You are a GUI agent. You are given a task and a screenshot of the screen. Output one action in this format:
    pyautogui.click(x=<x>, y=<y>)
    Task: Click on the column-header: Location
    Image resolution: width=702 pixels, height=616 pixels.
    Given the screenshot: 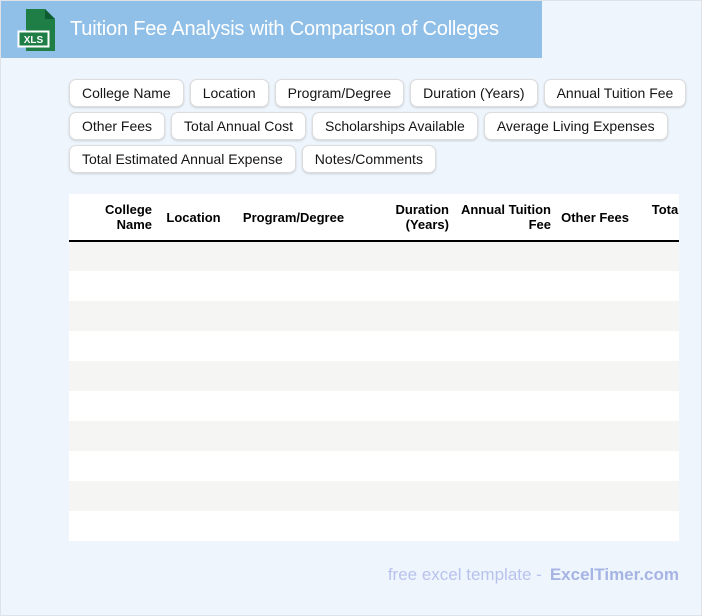 What is the action you would take?
    pyautogui.click(x=193, y=218)
    